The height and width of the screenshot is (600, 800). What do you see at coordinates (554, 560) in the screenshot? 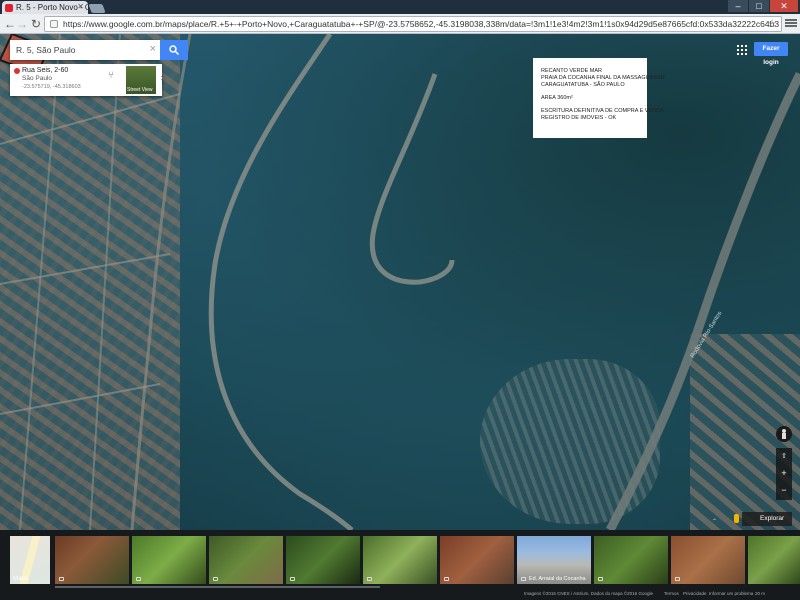
I see `photo-thumbnail: Ed. Arraial da Cocanha` at bounding box center [554, 560].